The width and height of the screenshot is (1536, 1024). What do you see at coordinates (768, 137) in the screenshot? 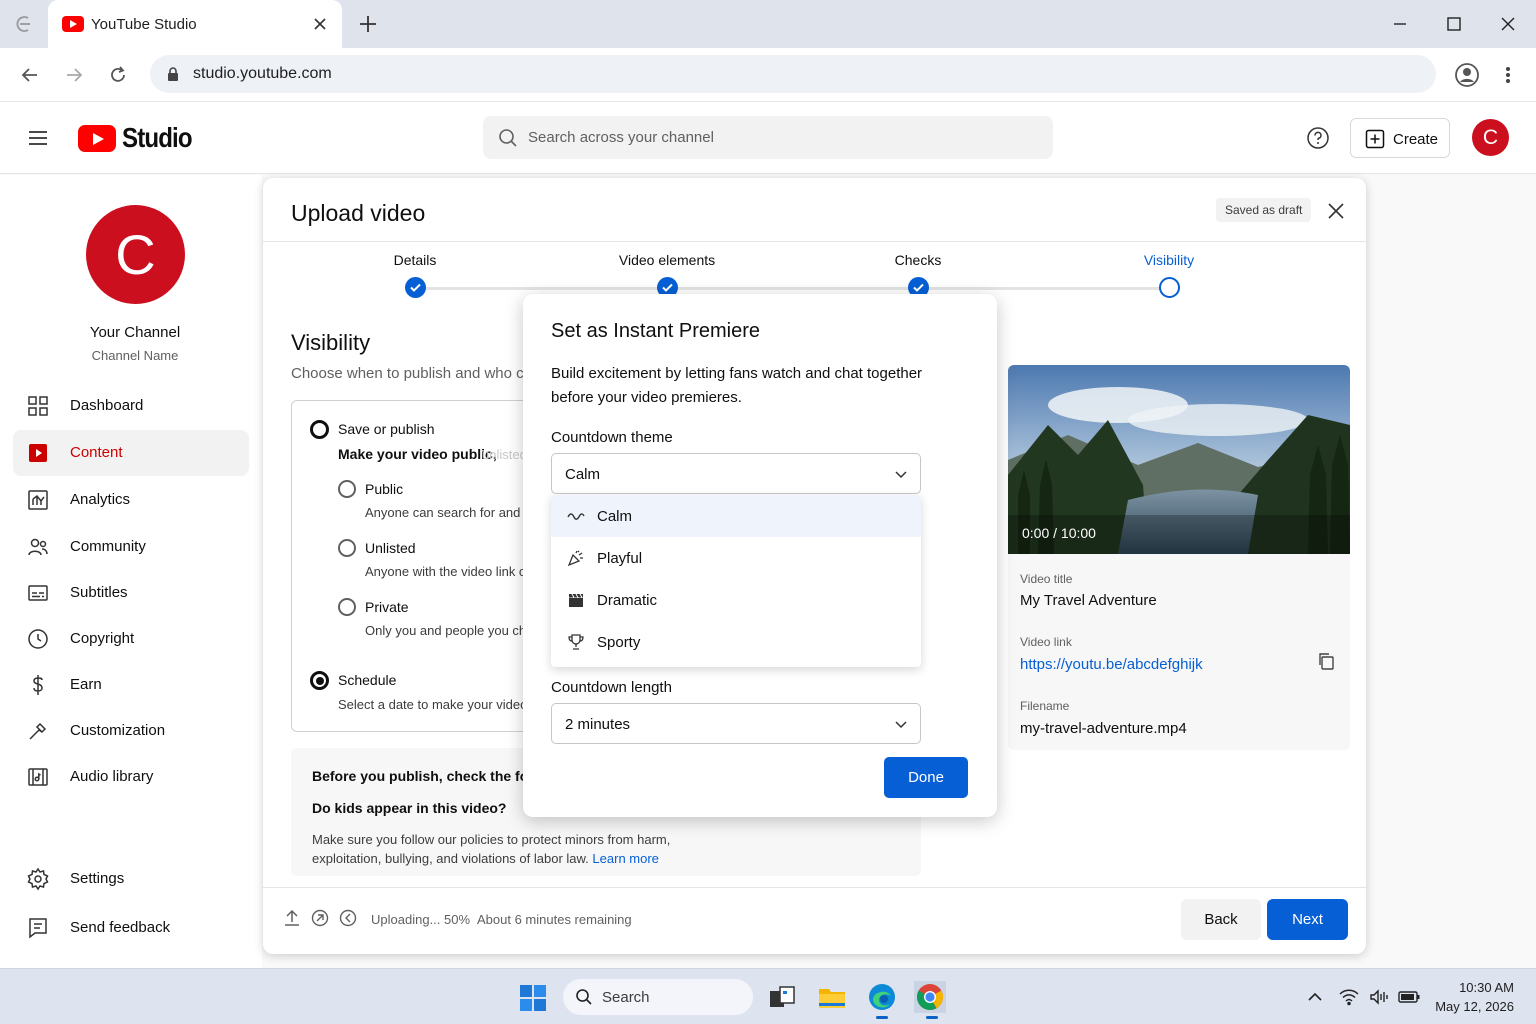
I see `channel-search-input: Search across your channel` at bounding box center [768, 137].